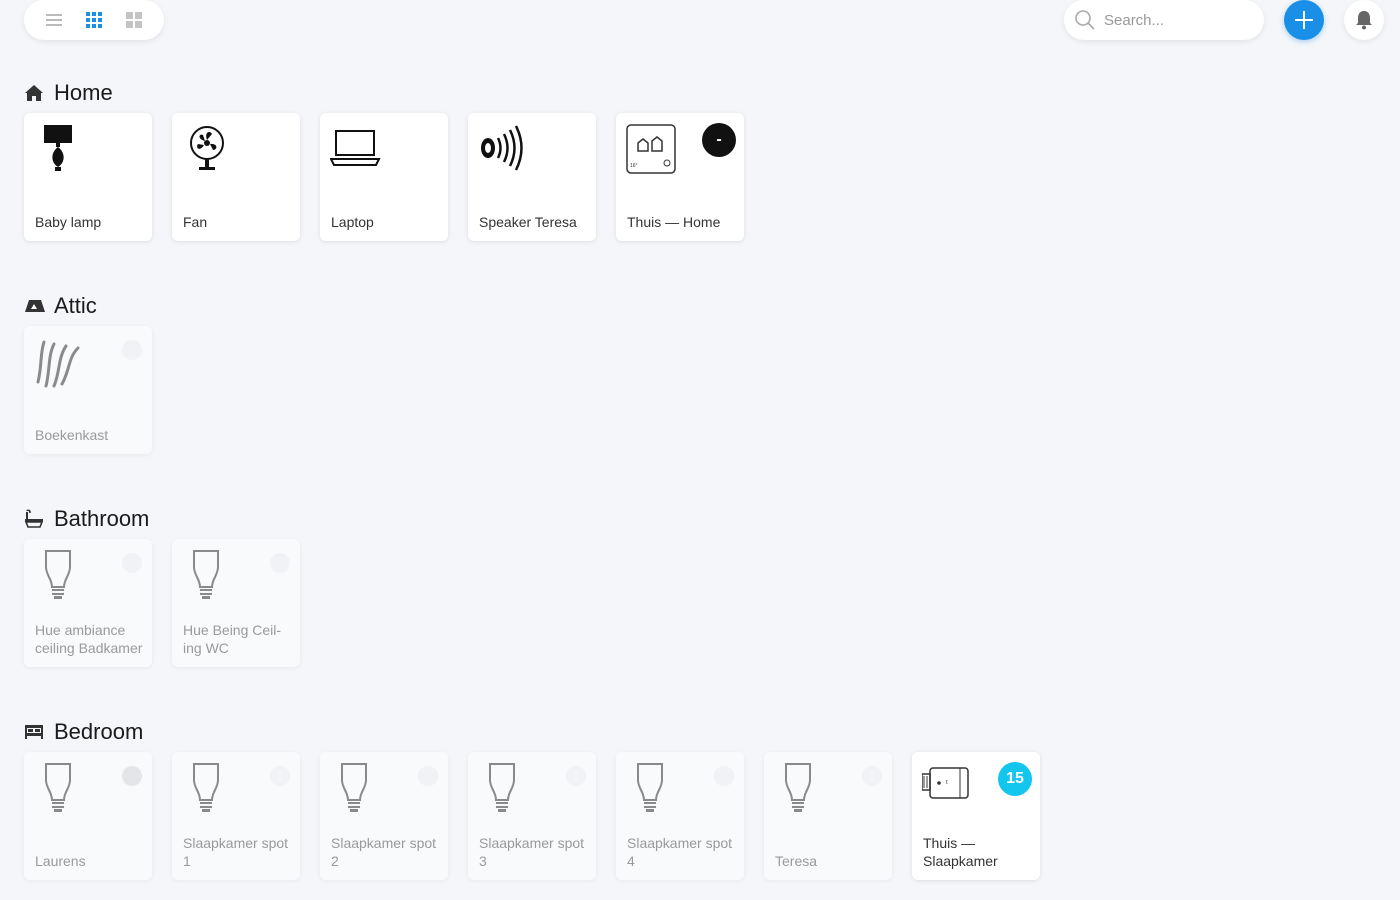 Image resolution: width=1400 pixels, height=900 pixels. What do you see at coordinates (680, 852) in the screenshot?
I see `device-label: Slaapkamer spot 4` at bounding box center [680, 852].